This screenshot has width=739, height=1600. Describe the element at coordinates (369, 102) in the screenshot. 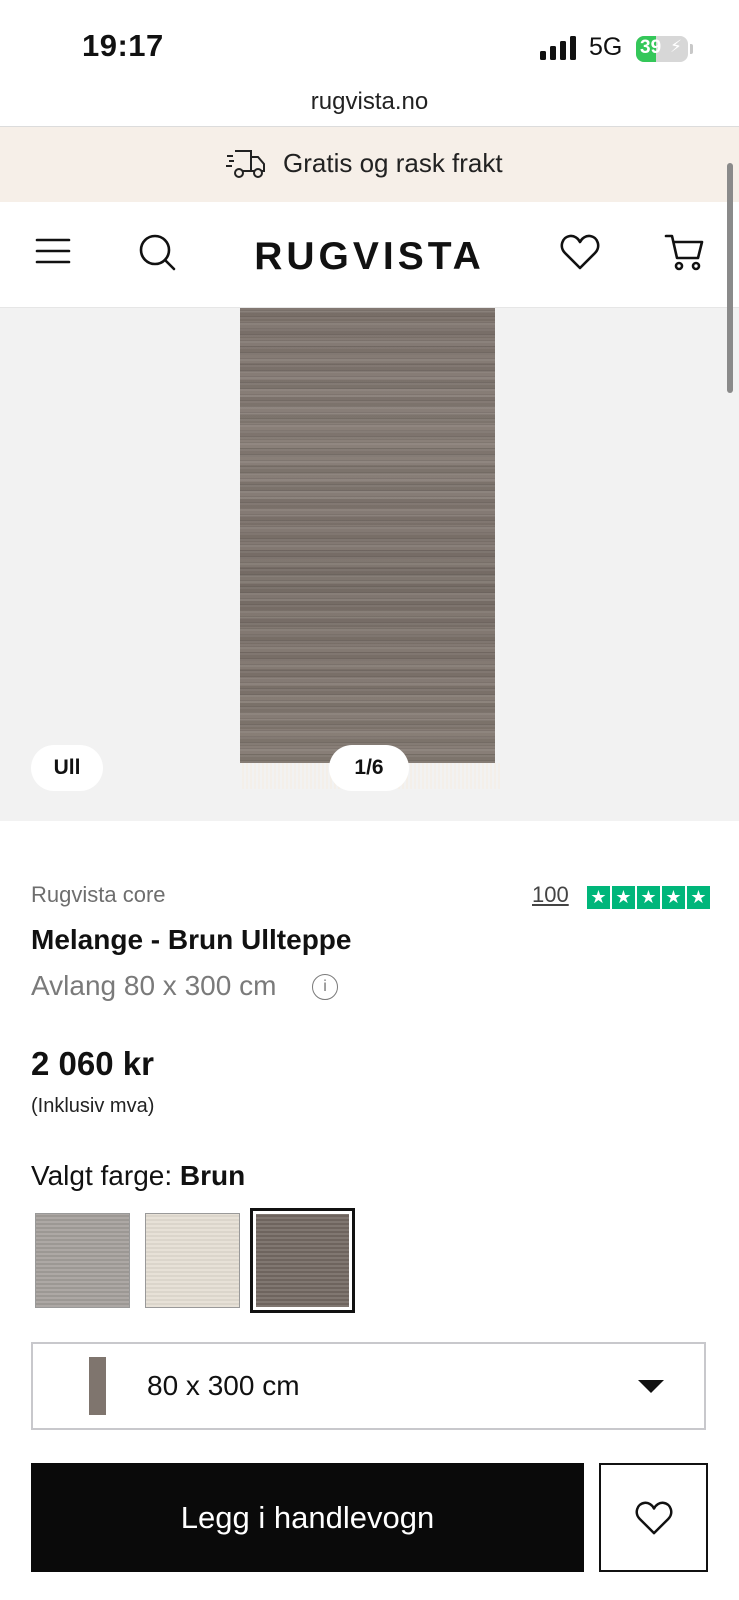

I see `url-bar: rugvista.no` at that location.